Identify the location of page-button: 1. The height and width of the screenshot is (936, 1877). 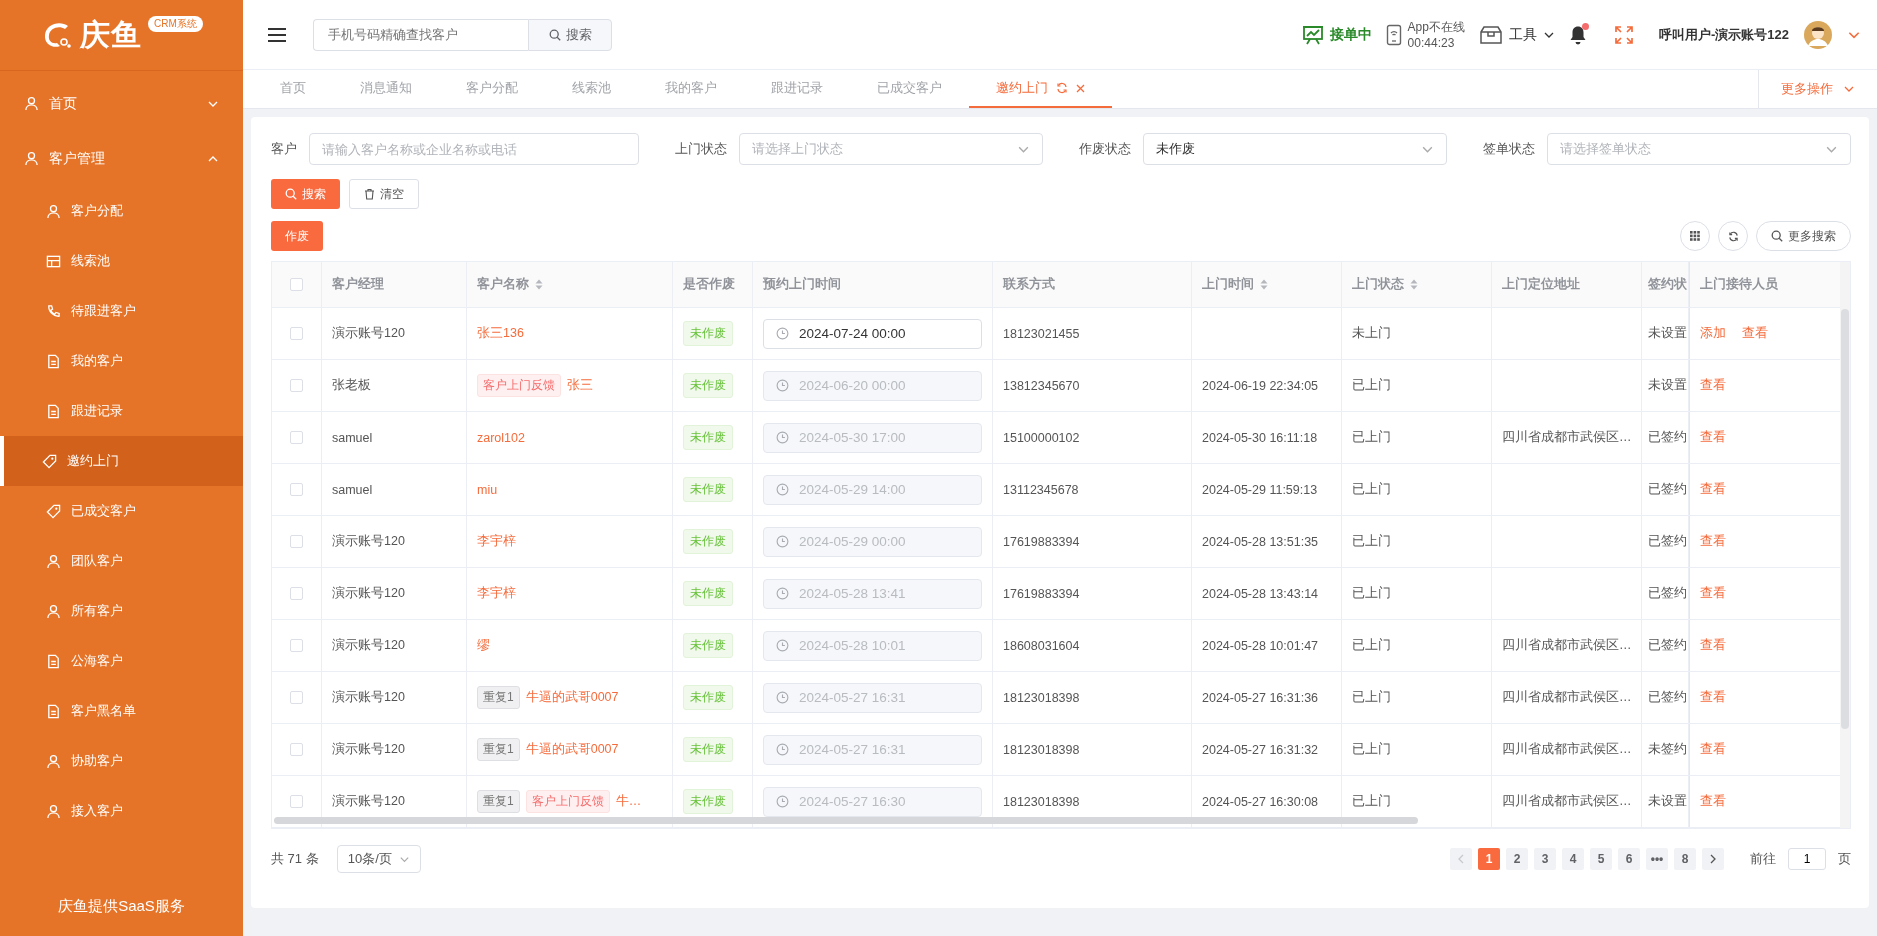
(1489, 859).